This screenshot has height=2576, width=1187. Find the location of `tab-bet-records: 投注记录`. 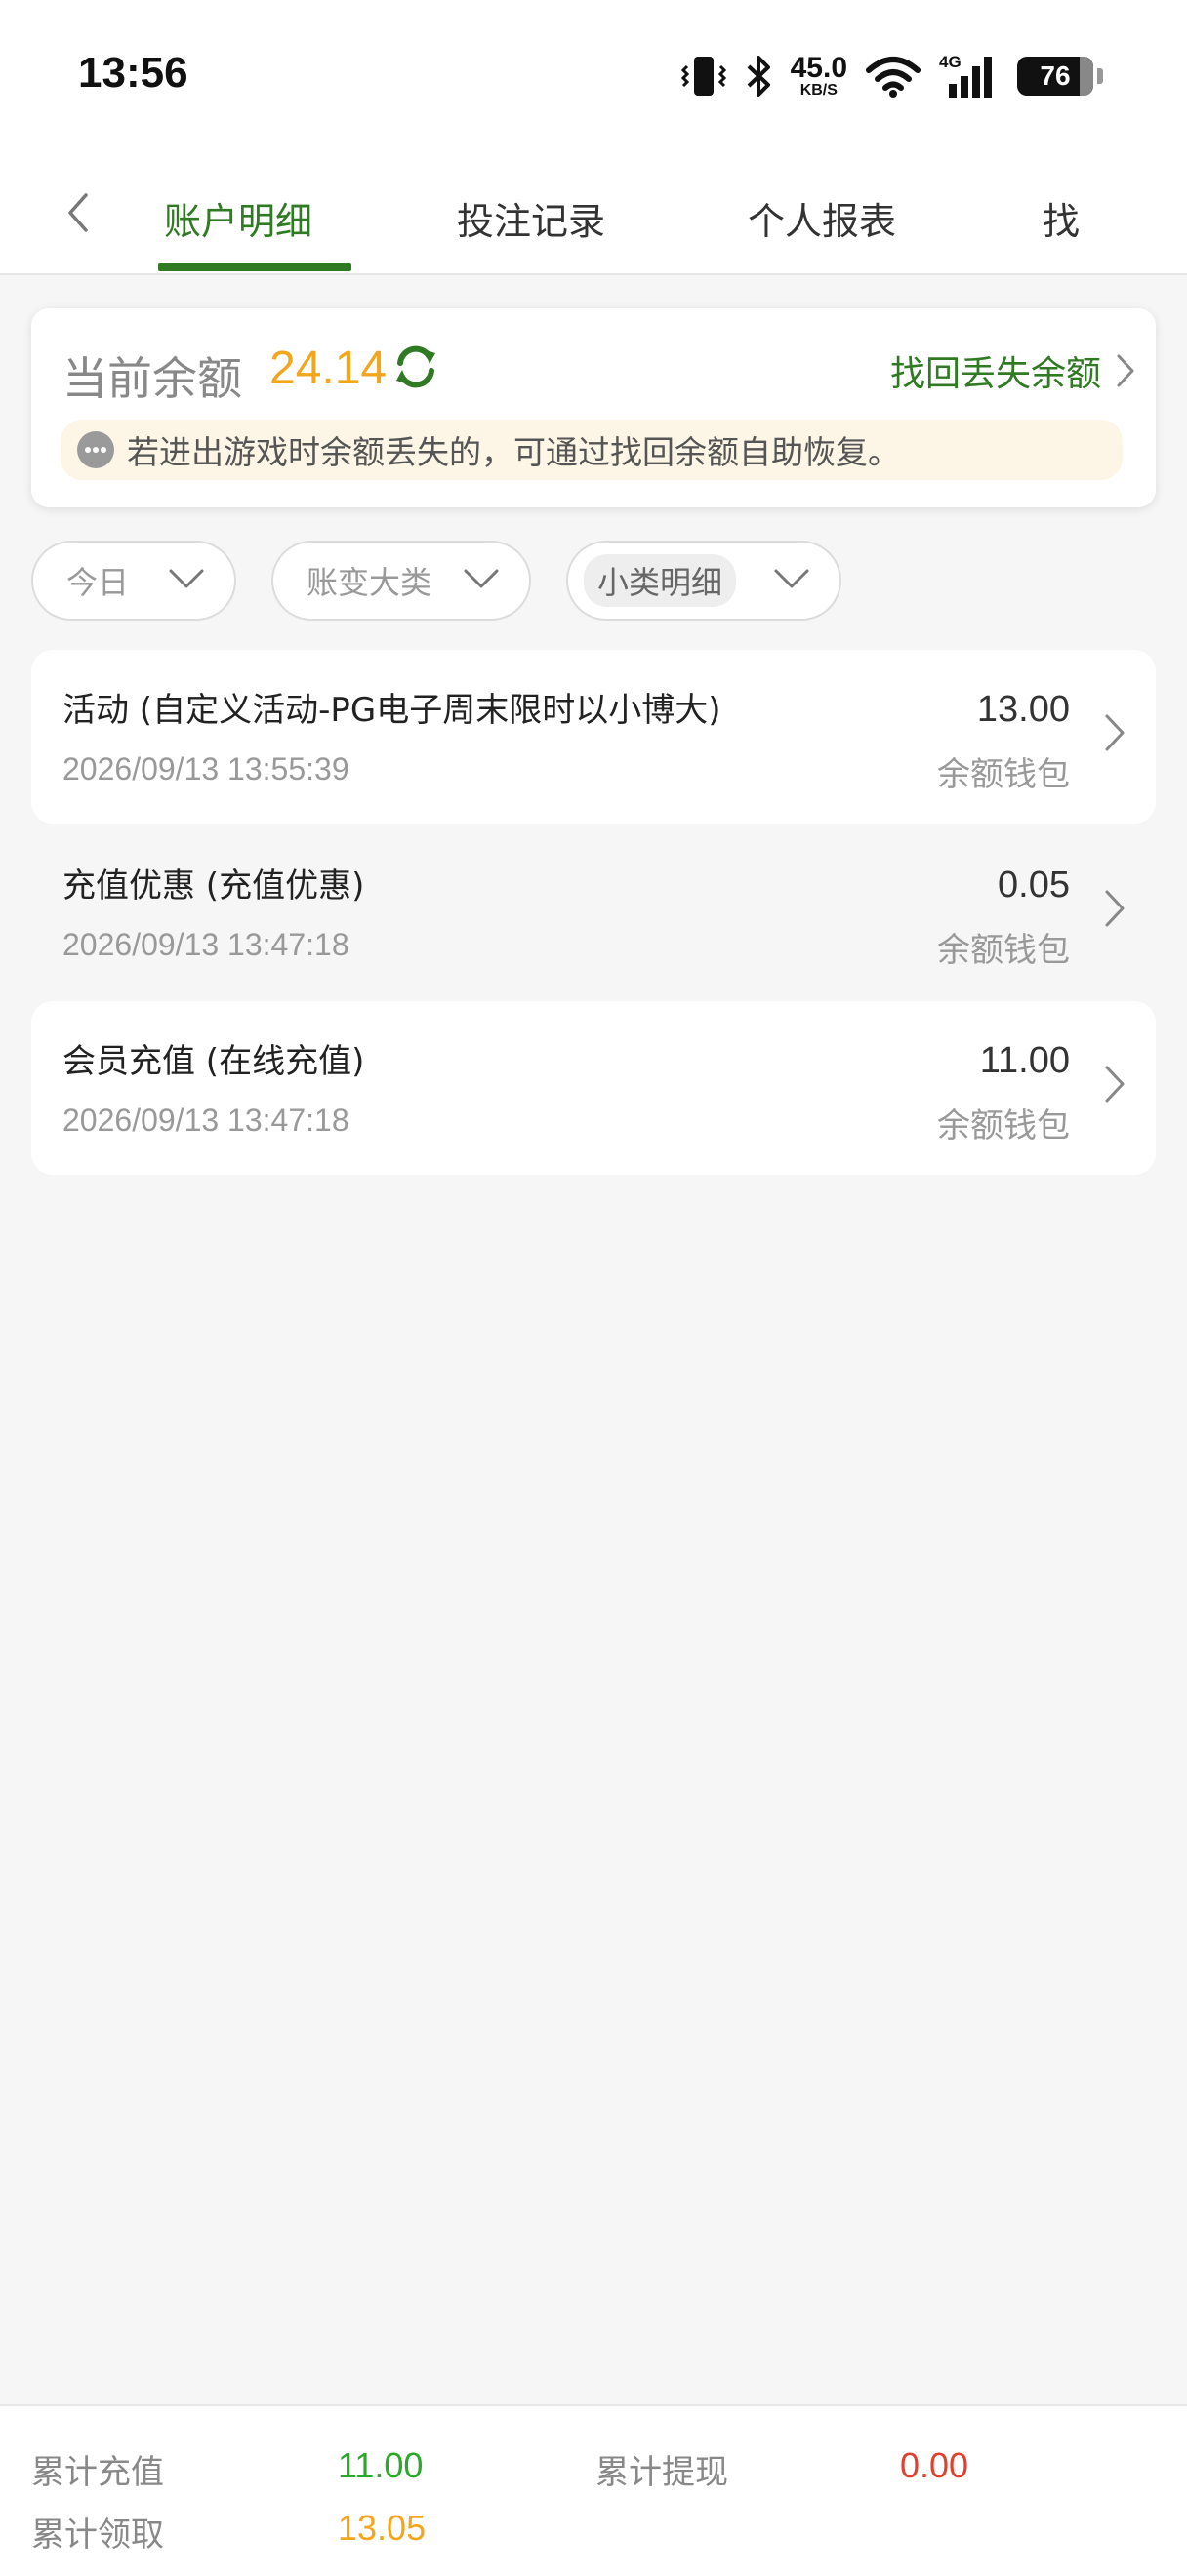

tab-bet-records: 投注记录 is located at coordinates (531, 218).